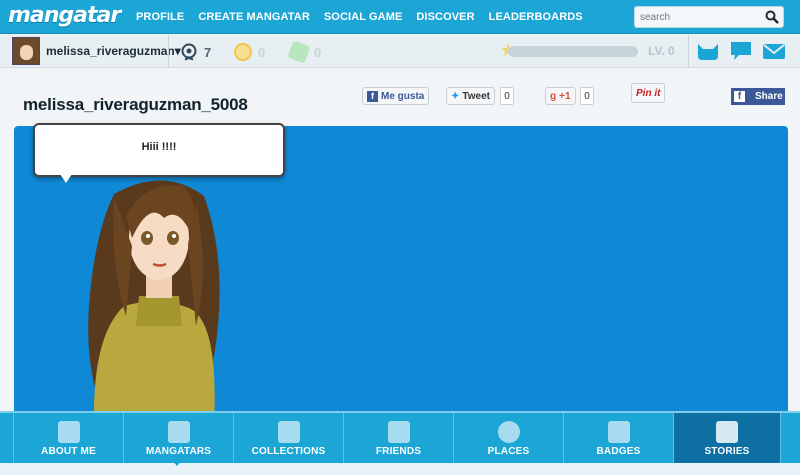 The height and width of the screenshot is (475, 800). What do you see at coordinates (445, 17) in the screenshot?
I see `nav-discover: DISCOVER` at bounding box center [445, 17].